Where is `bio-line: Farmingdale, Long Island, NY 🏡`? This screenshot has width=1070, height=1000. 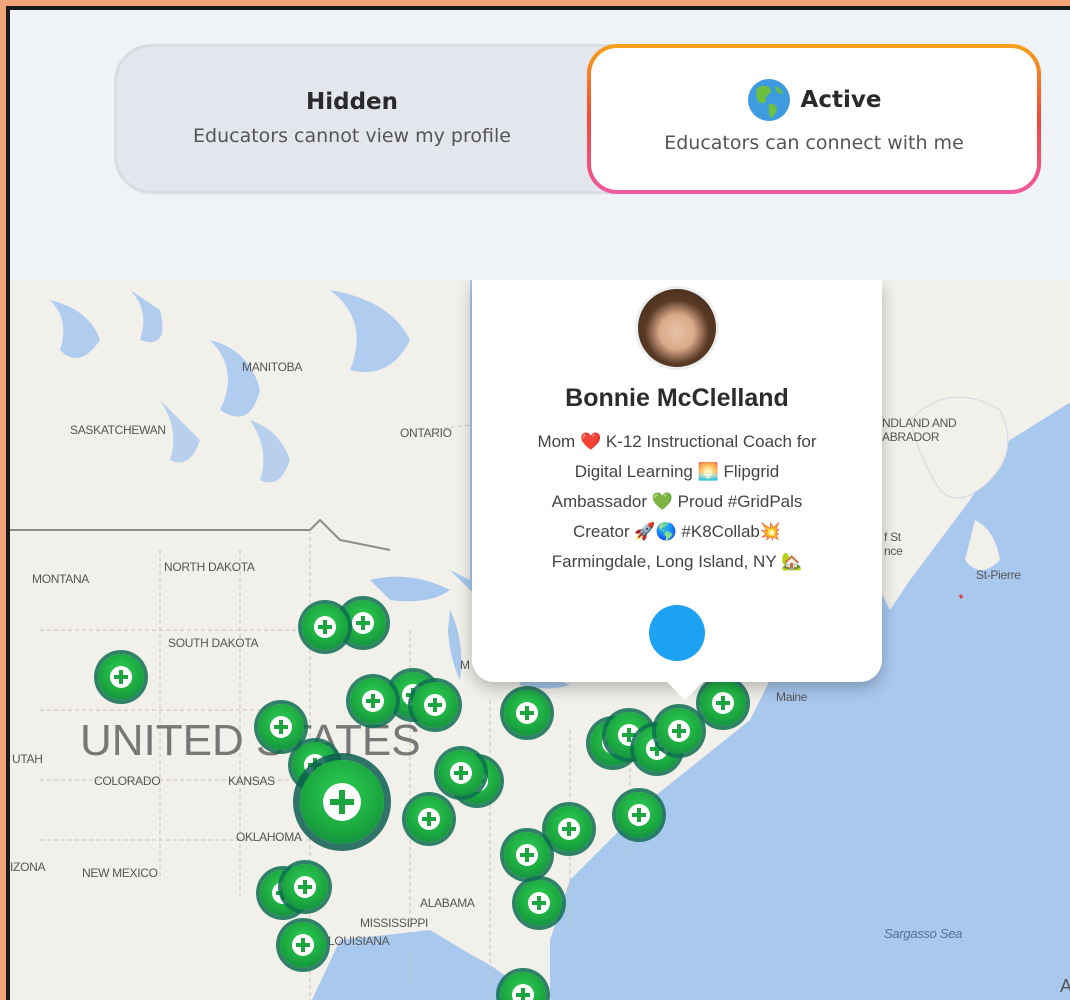
bio-line: Farmingdale, Long Island, NY 🏡 is located at coordinates (677, 561).